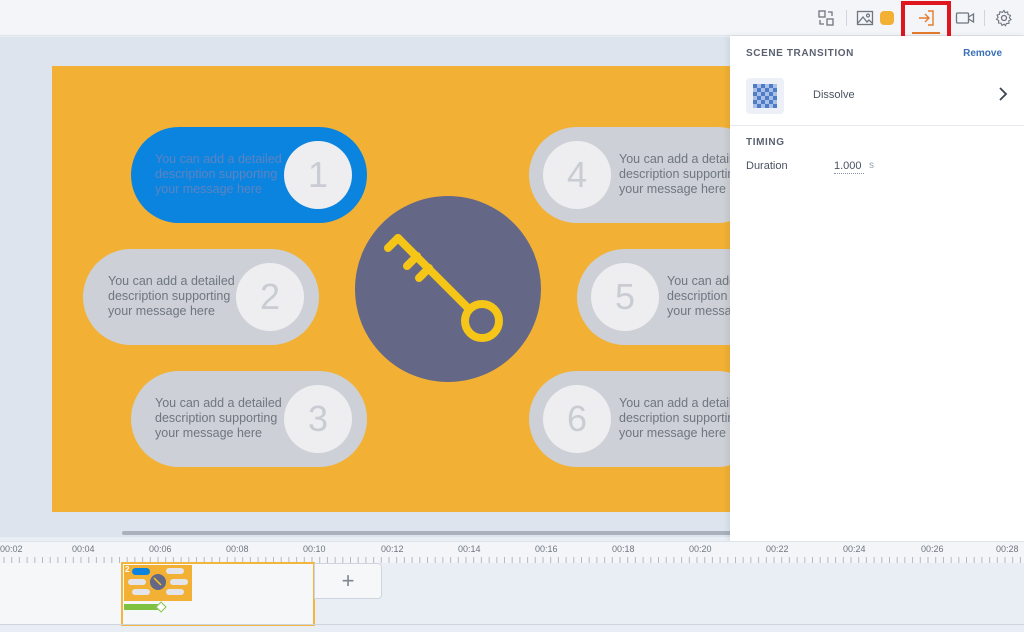 Image resolution: width=1024 pixels, height=632 pixels. Describe the element at coordinates (767, 166) in the screenshot. I see `duration-label: Duration` at that location.